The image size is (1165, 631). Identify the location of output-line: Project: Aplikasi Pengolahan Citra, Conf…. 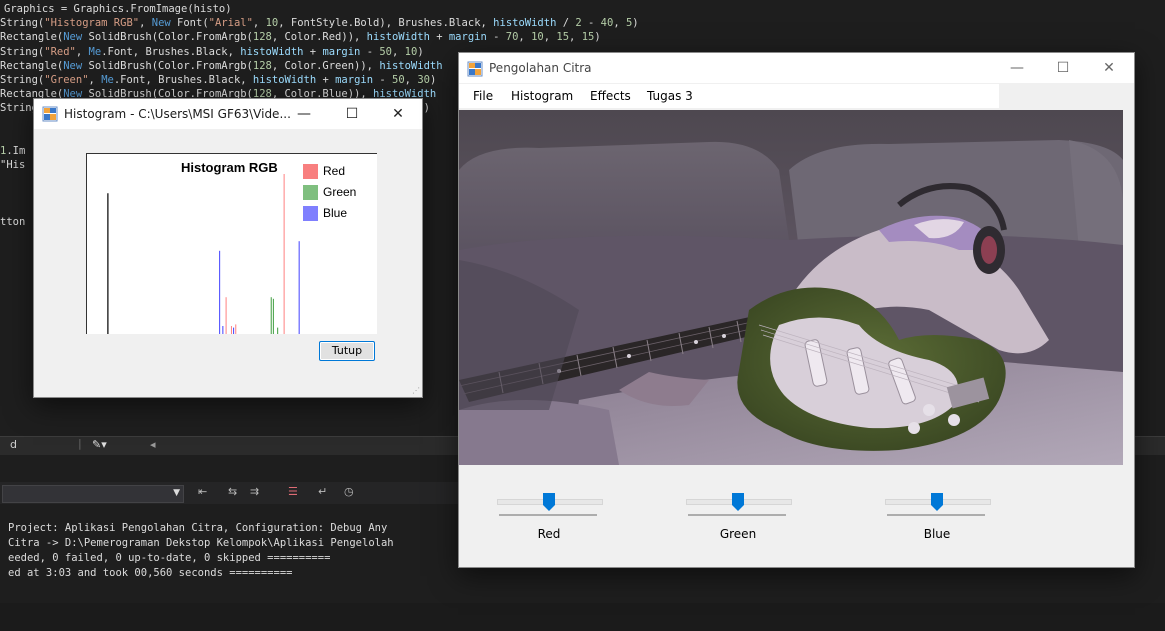
(198, 528).